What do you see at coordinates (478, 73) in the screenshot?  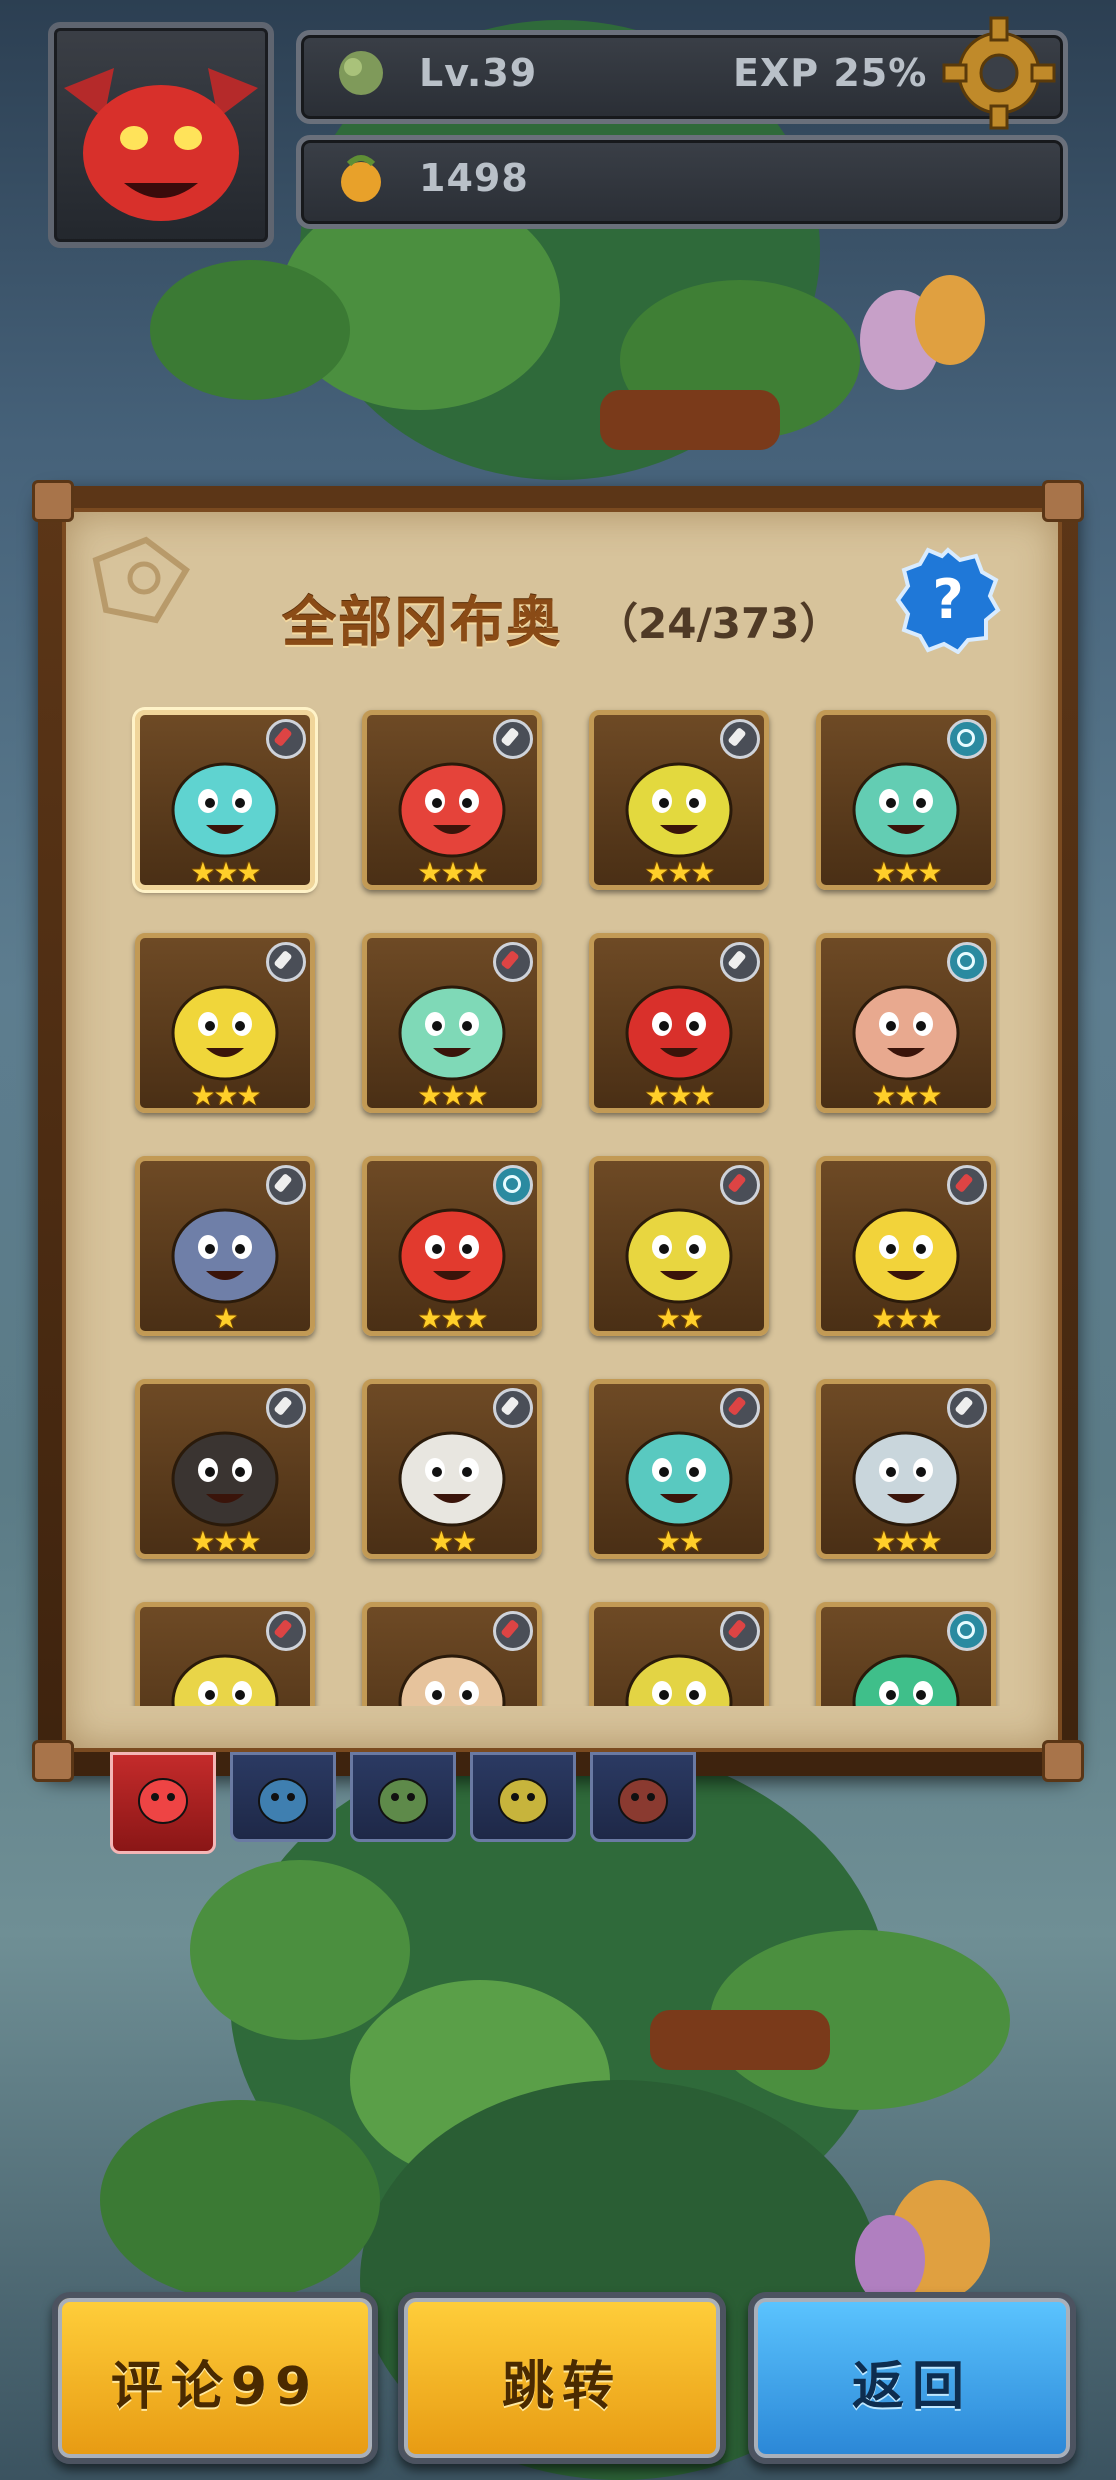 I see `level-label: Lv.39` at bounding box center [478, 73].